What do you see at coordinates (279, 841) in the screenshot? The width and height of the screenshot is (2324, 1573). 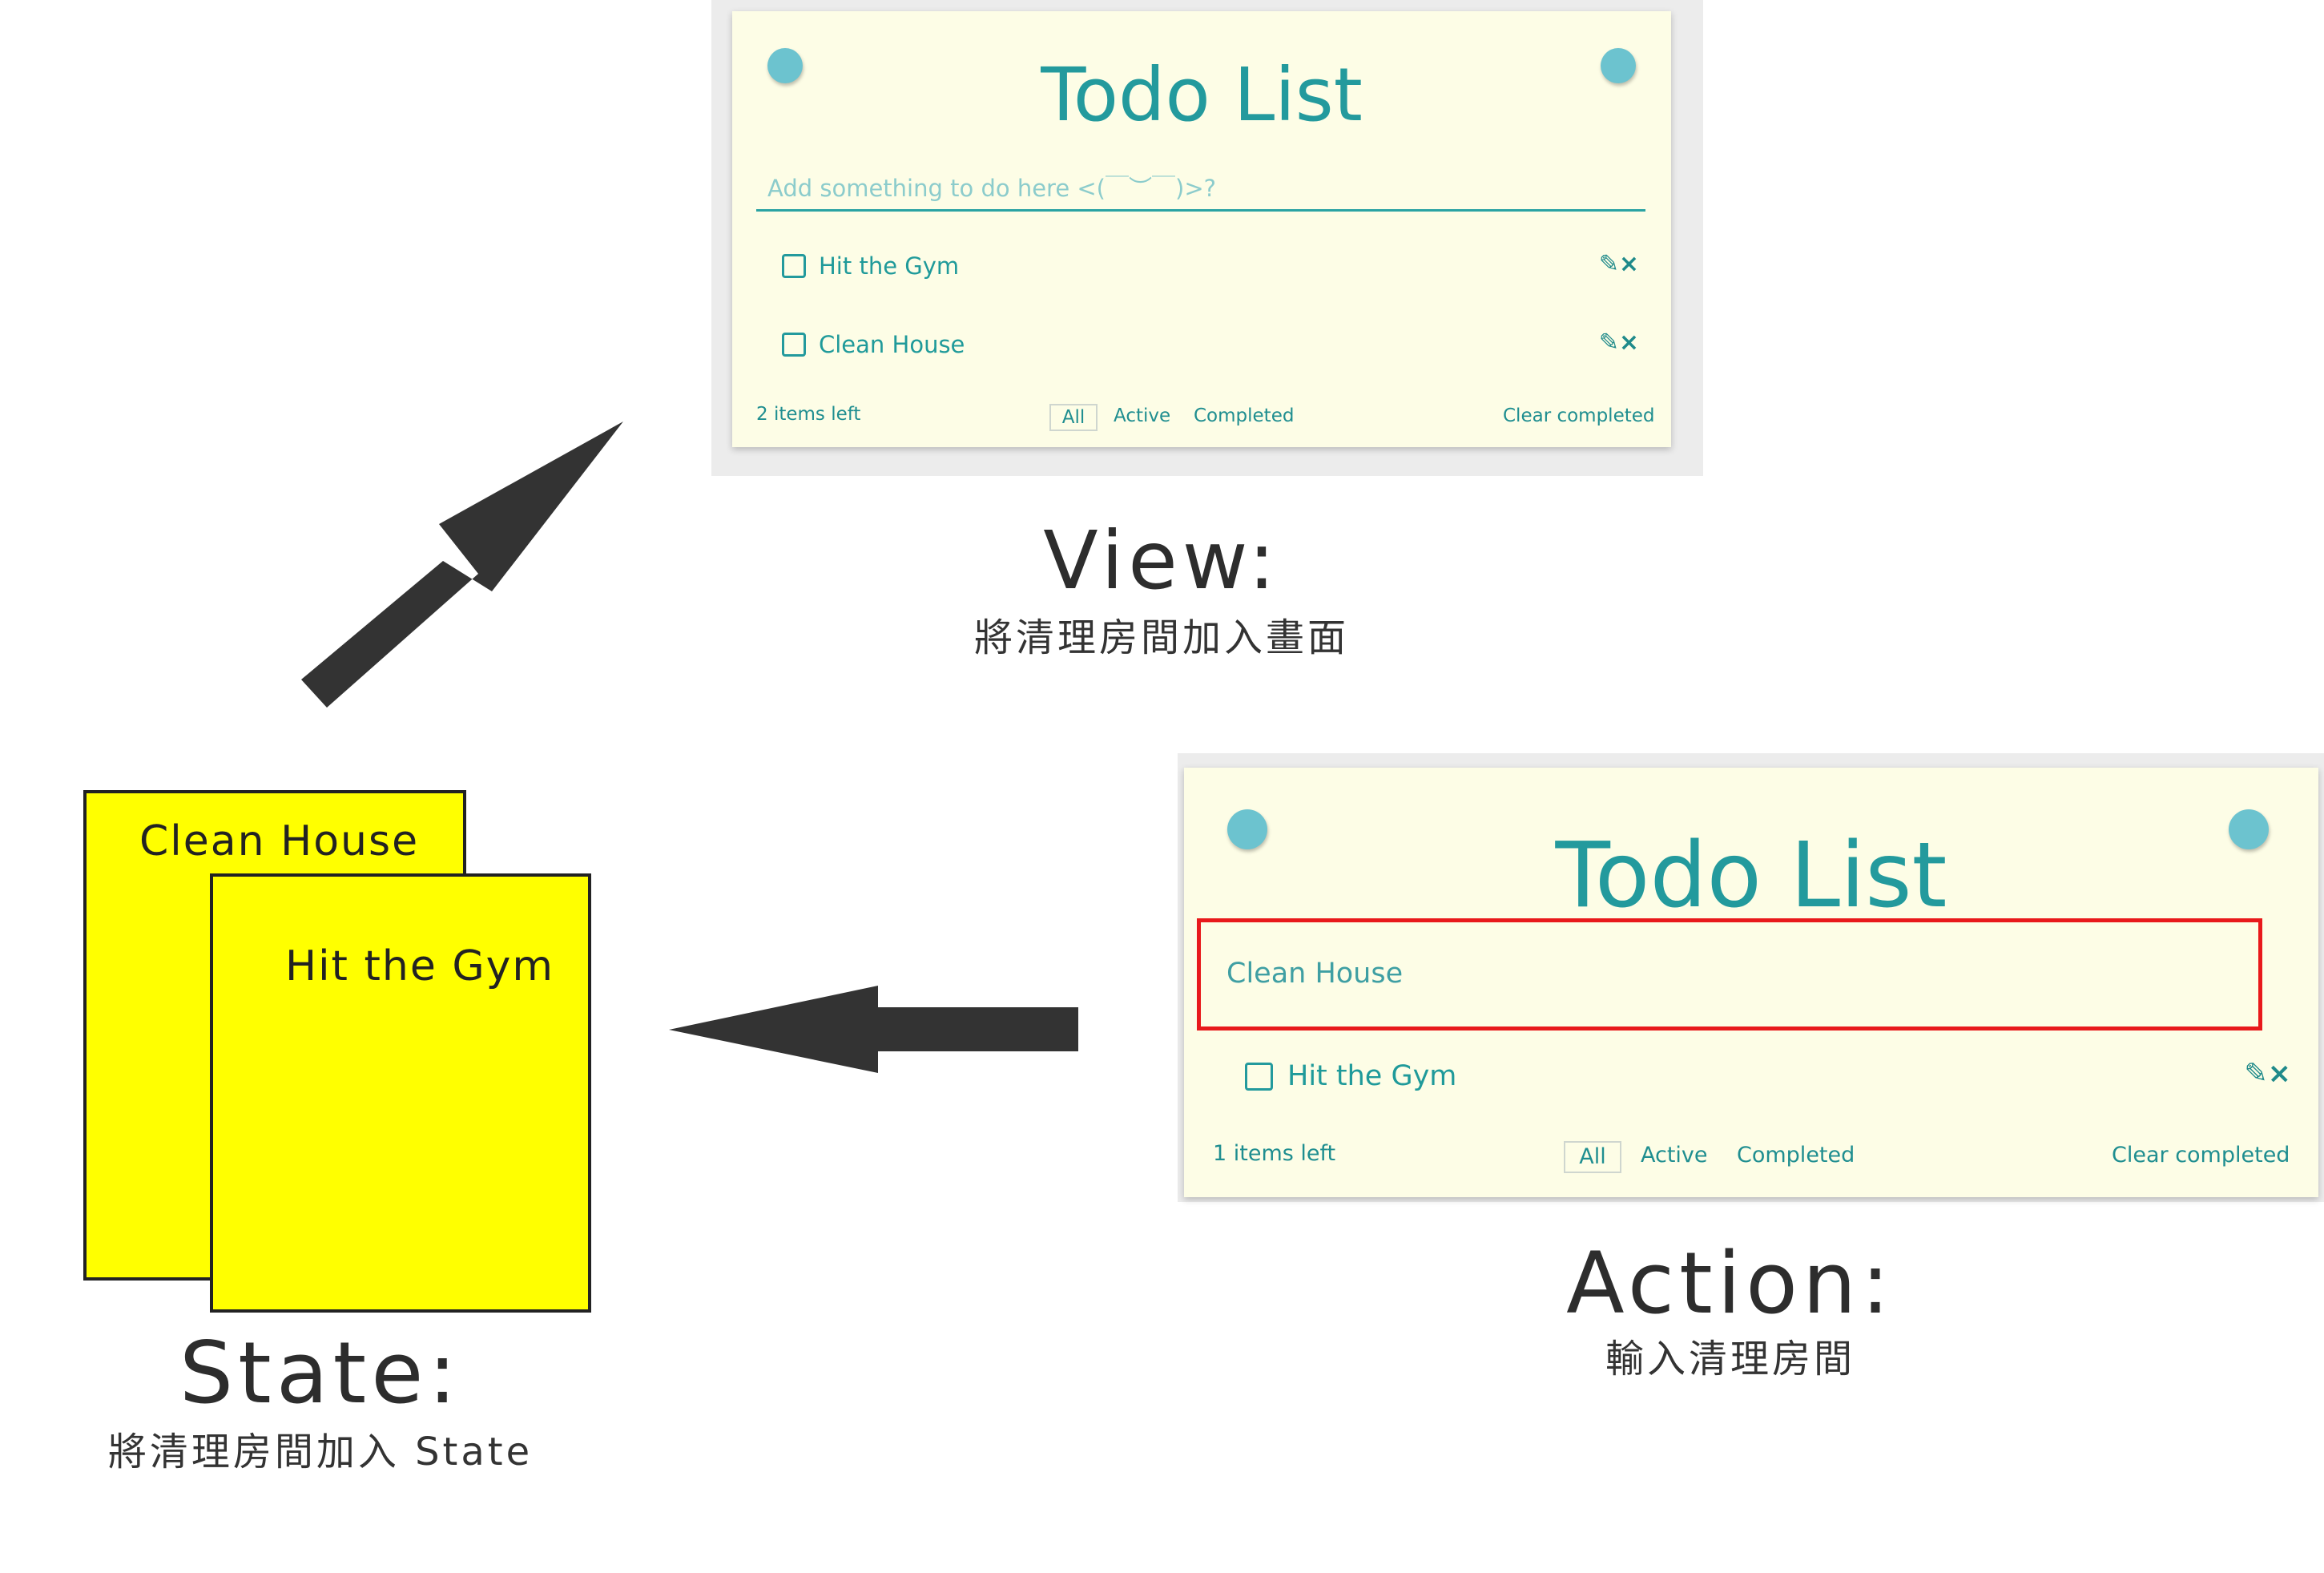 I see `state-note-label: Clean House` at bounding box center [279, 841].